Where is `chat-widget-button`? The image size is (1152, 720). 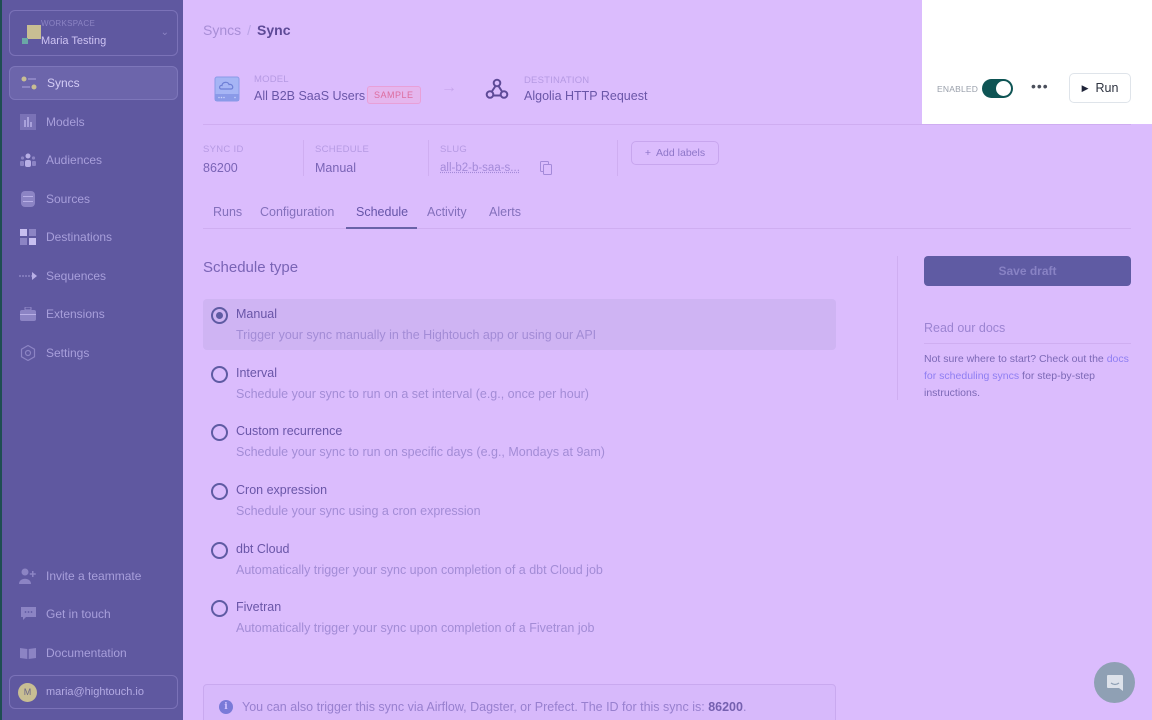
chat-widget-button is located at coordinates (1114, 682).